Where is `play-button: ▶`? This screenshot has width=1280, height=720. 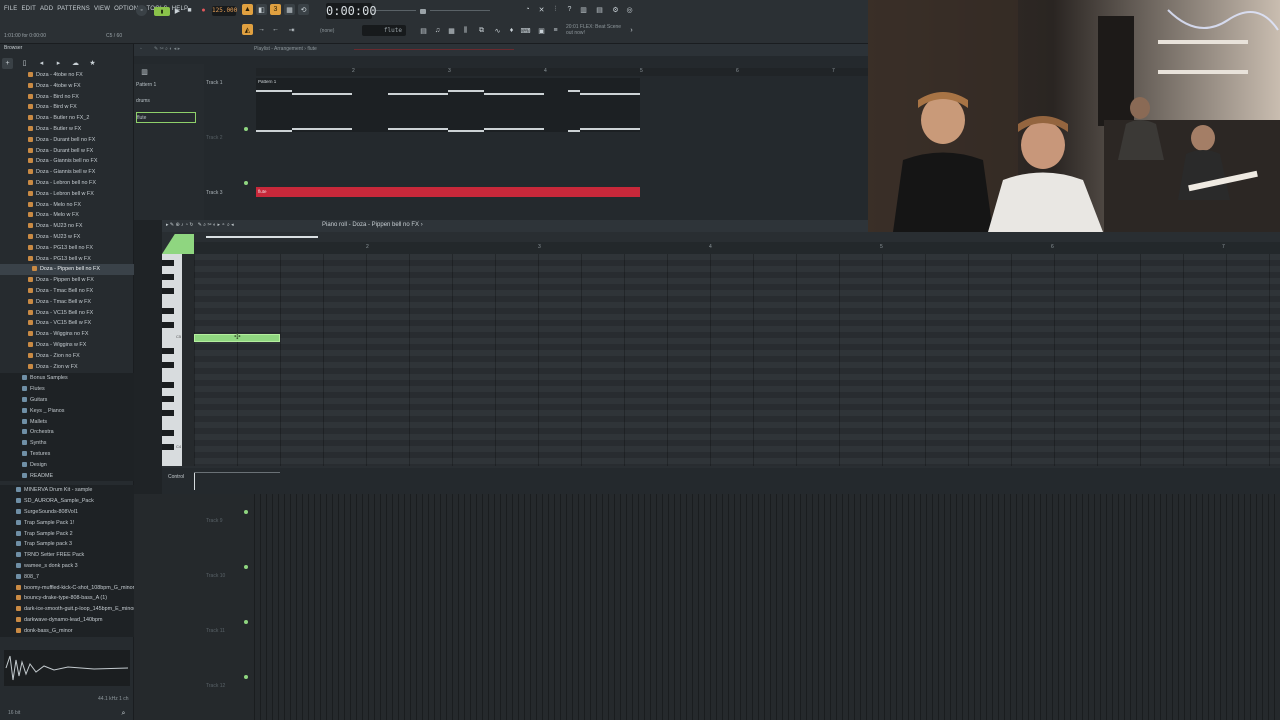 play-button: ▶ is located at coordinates (177, 10).